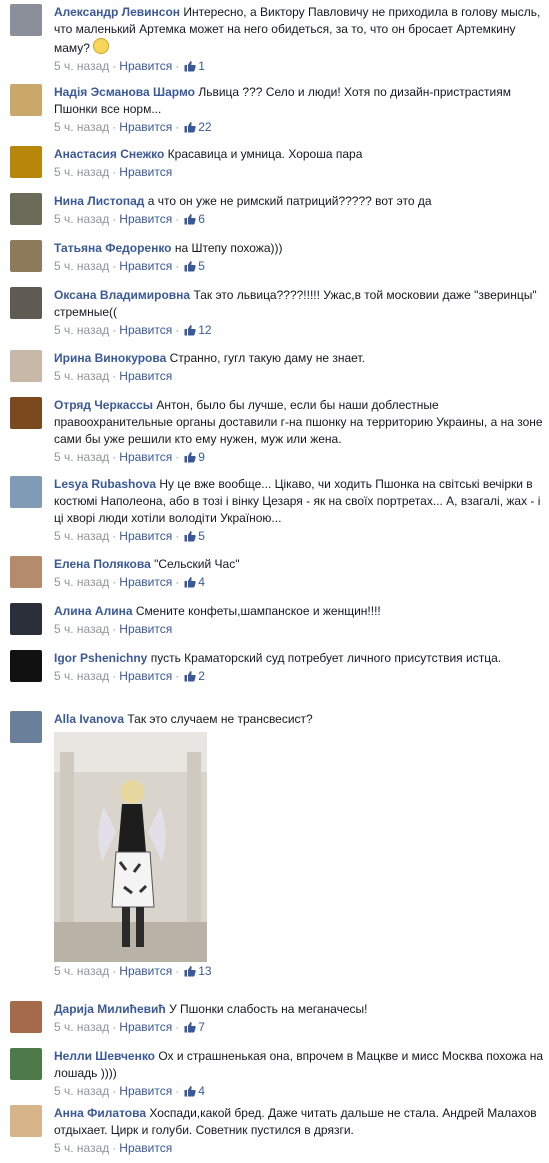 This screenshot has height=1163, width=549. What do you see at coordinates (220, 719) in the screenshot?
I see `comment-text: Так это случаем не трансвесист?` at bounding box center [220, 719].